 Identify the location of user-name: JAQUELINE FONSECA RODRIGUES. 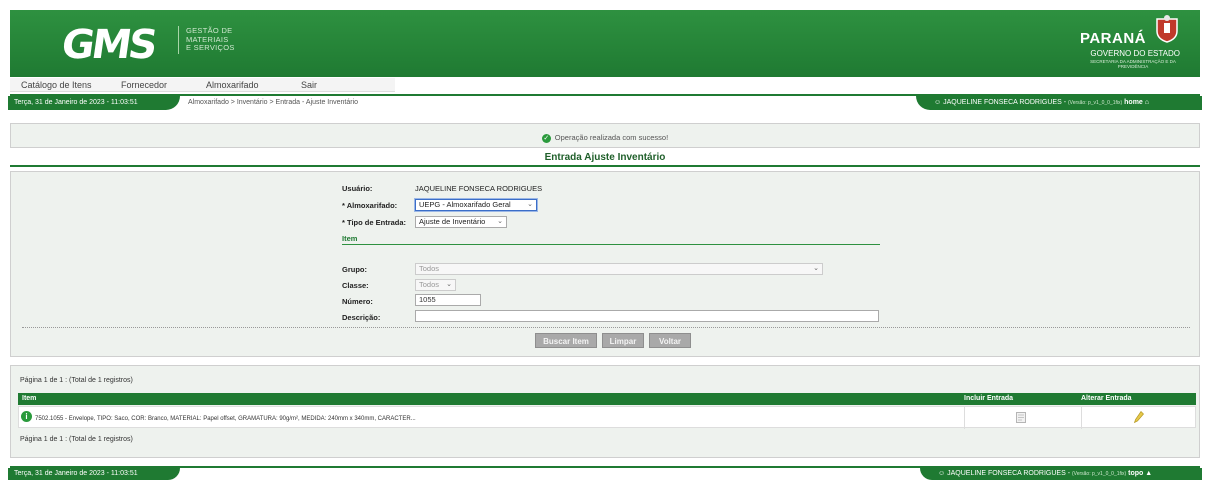
(1002, 102).